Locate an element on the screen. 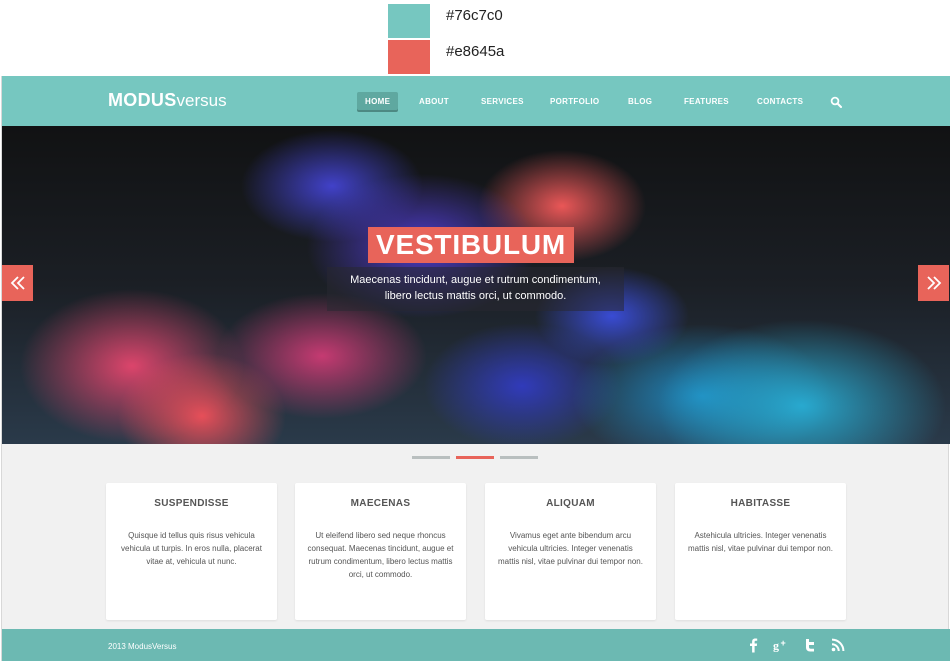 The height and width of the screenshot is (662, 950). nav-about: ABOUT is located at coordinates (434, 102).